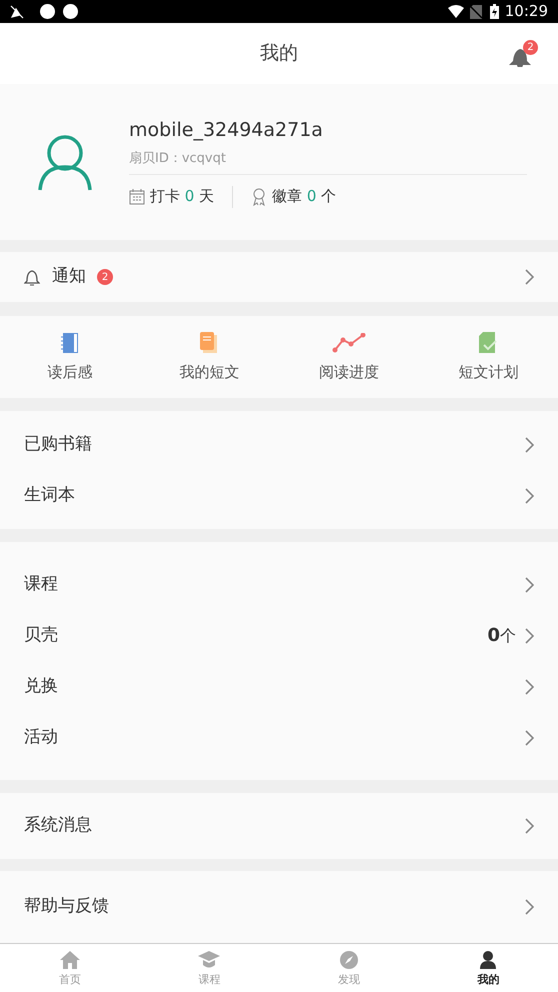  Describe the element at coordinates (279, 584) in the screenshot. I see `menu-row: 课程` at that location.